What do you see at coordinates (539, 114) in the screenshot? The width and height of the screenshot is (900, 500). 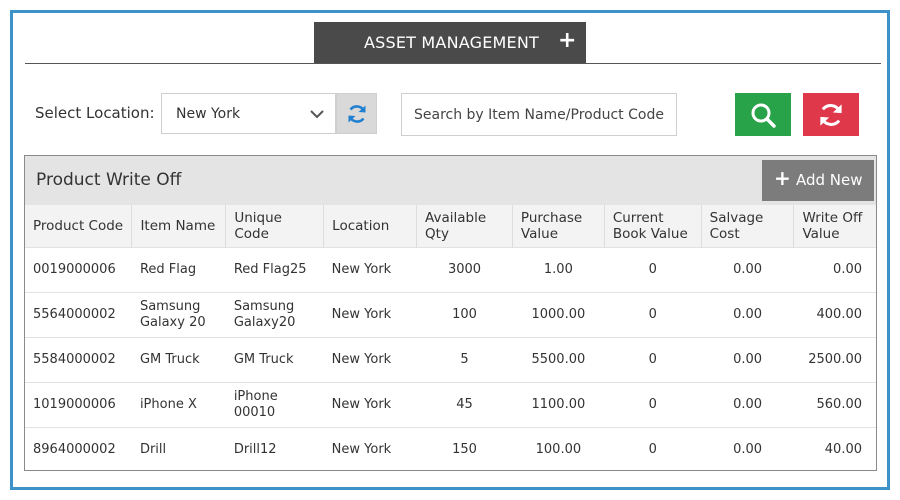 I see `search-input` at bounding box center [539, 114].